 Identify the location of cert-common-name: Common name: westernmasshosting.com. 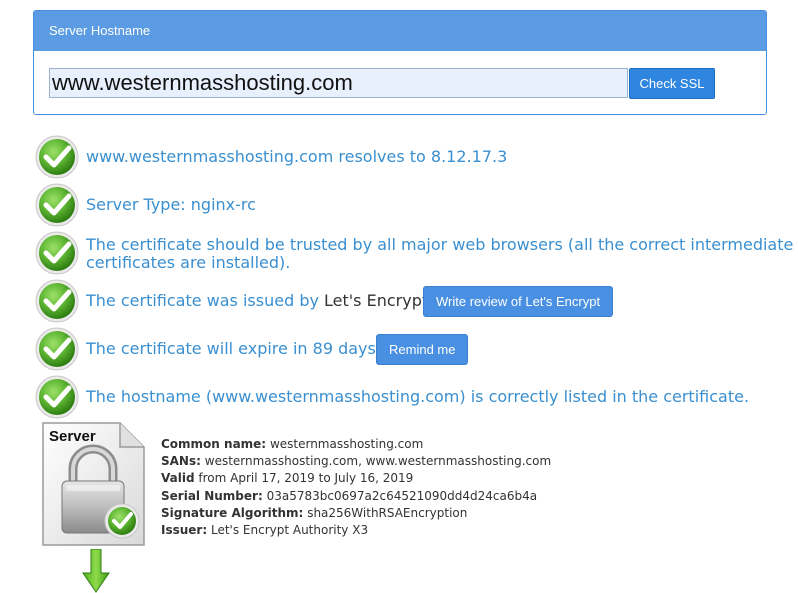
(292, 444).